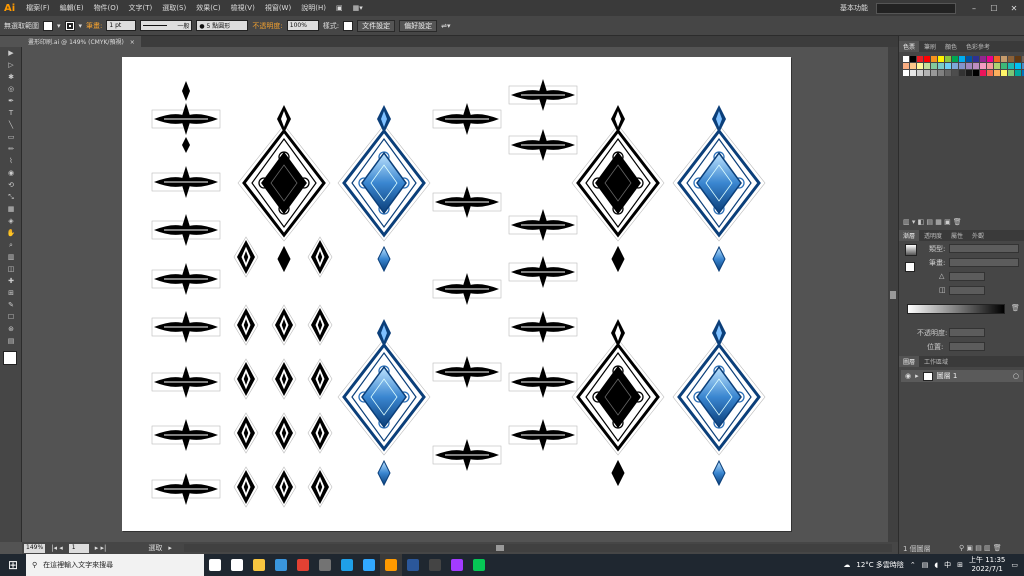 Image resolution: width=1024 pixels, height=576 pixels. Describe the element at coordinates (910, 267) in the screenshot. I see `fill-indicator` at that location.